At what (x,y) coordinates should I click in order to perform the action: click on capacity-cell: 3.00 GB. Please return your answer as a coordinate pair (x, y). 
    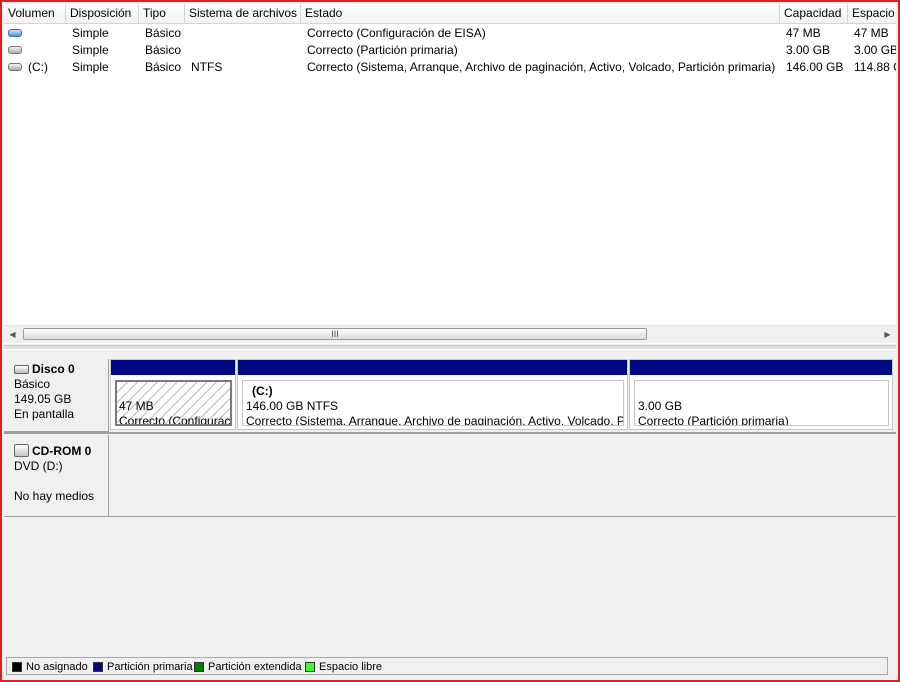
    Looking at the image, I should click on (808, 50).